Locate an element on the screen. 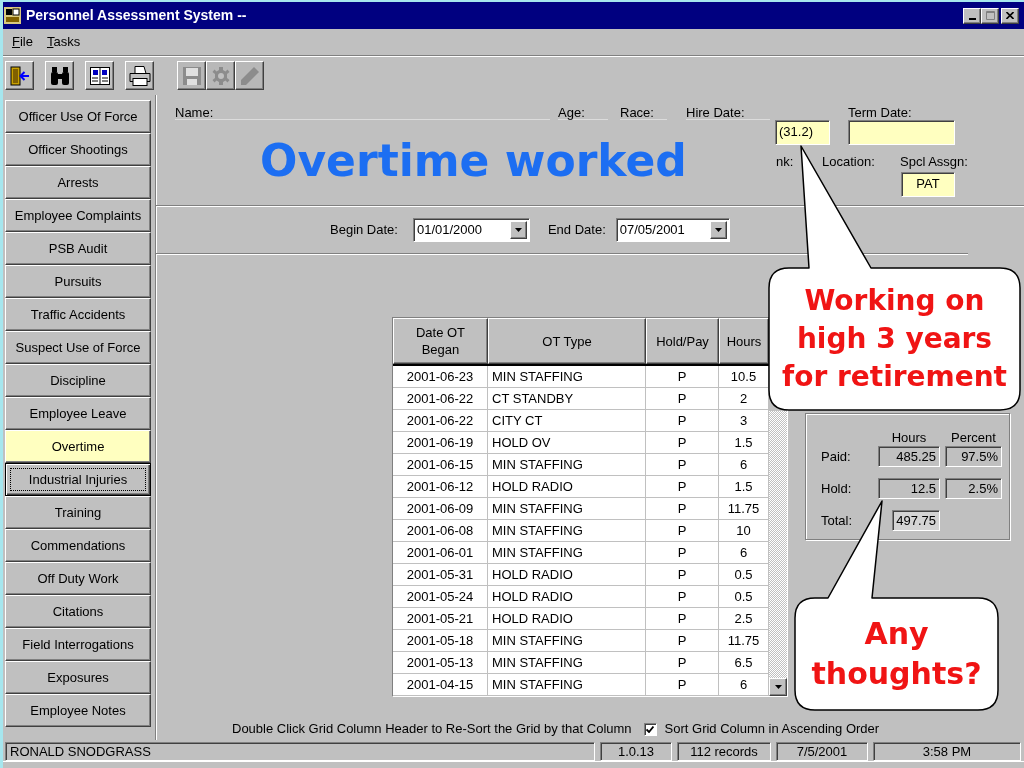  table-cell: 3 is located at coordinates (744, 421).